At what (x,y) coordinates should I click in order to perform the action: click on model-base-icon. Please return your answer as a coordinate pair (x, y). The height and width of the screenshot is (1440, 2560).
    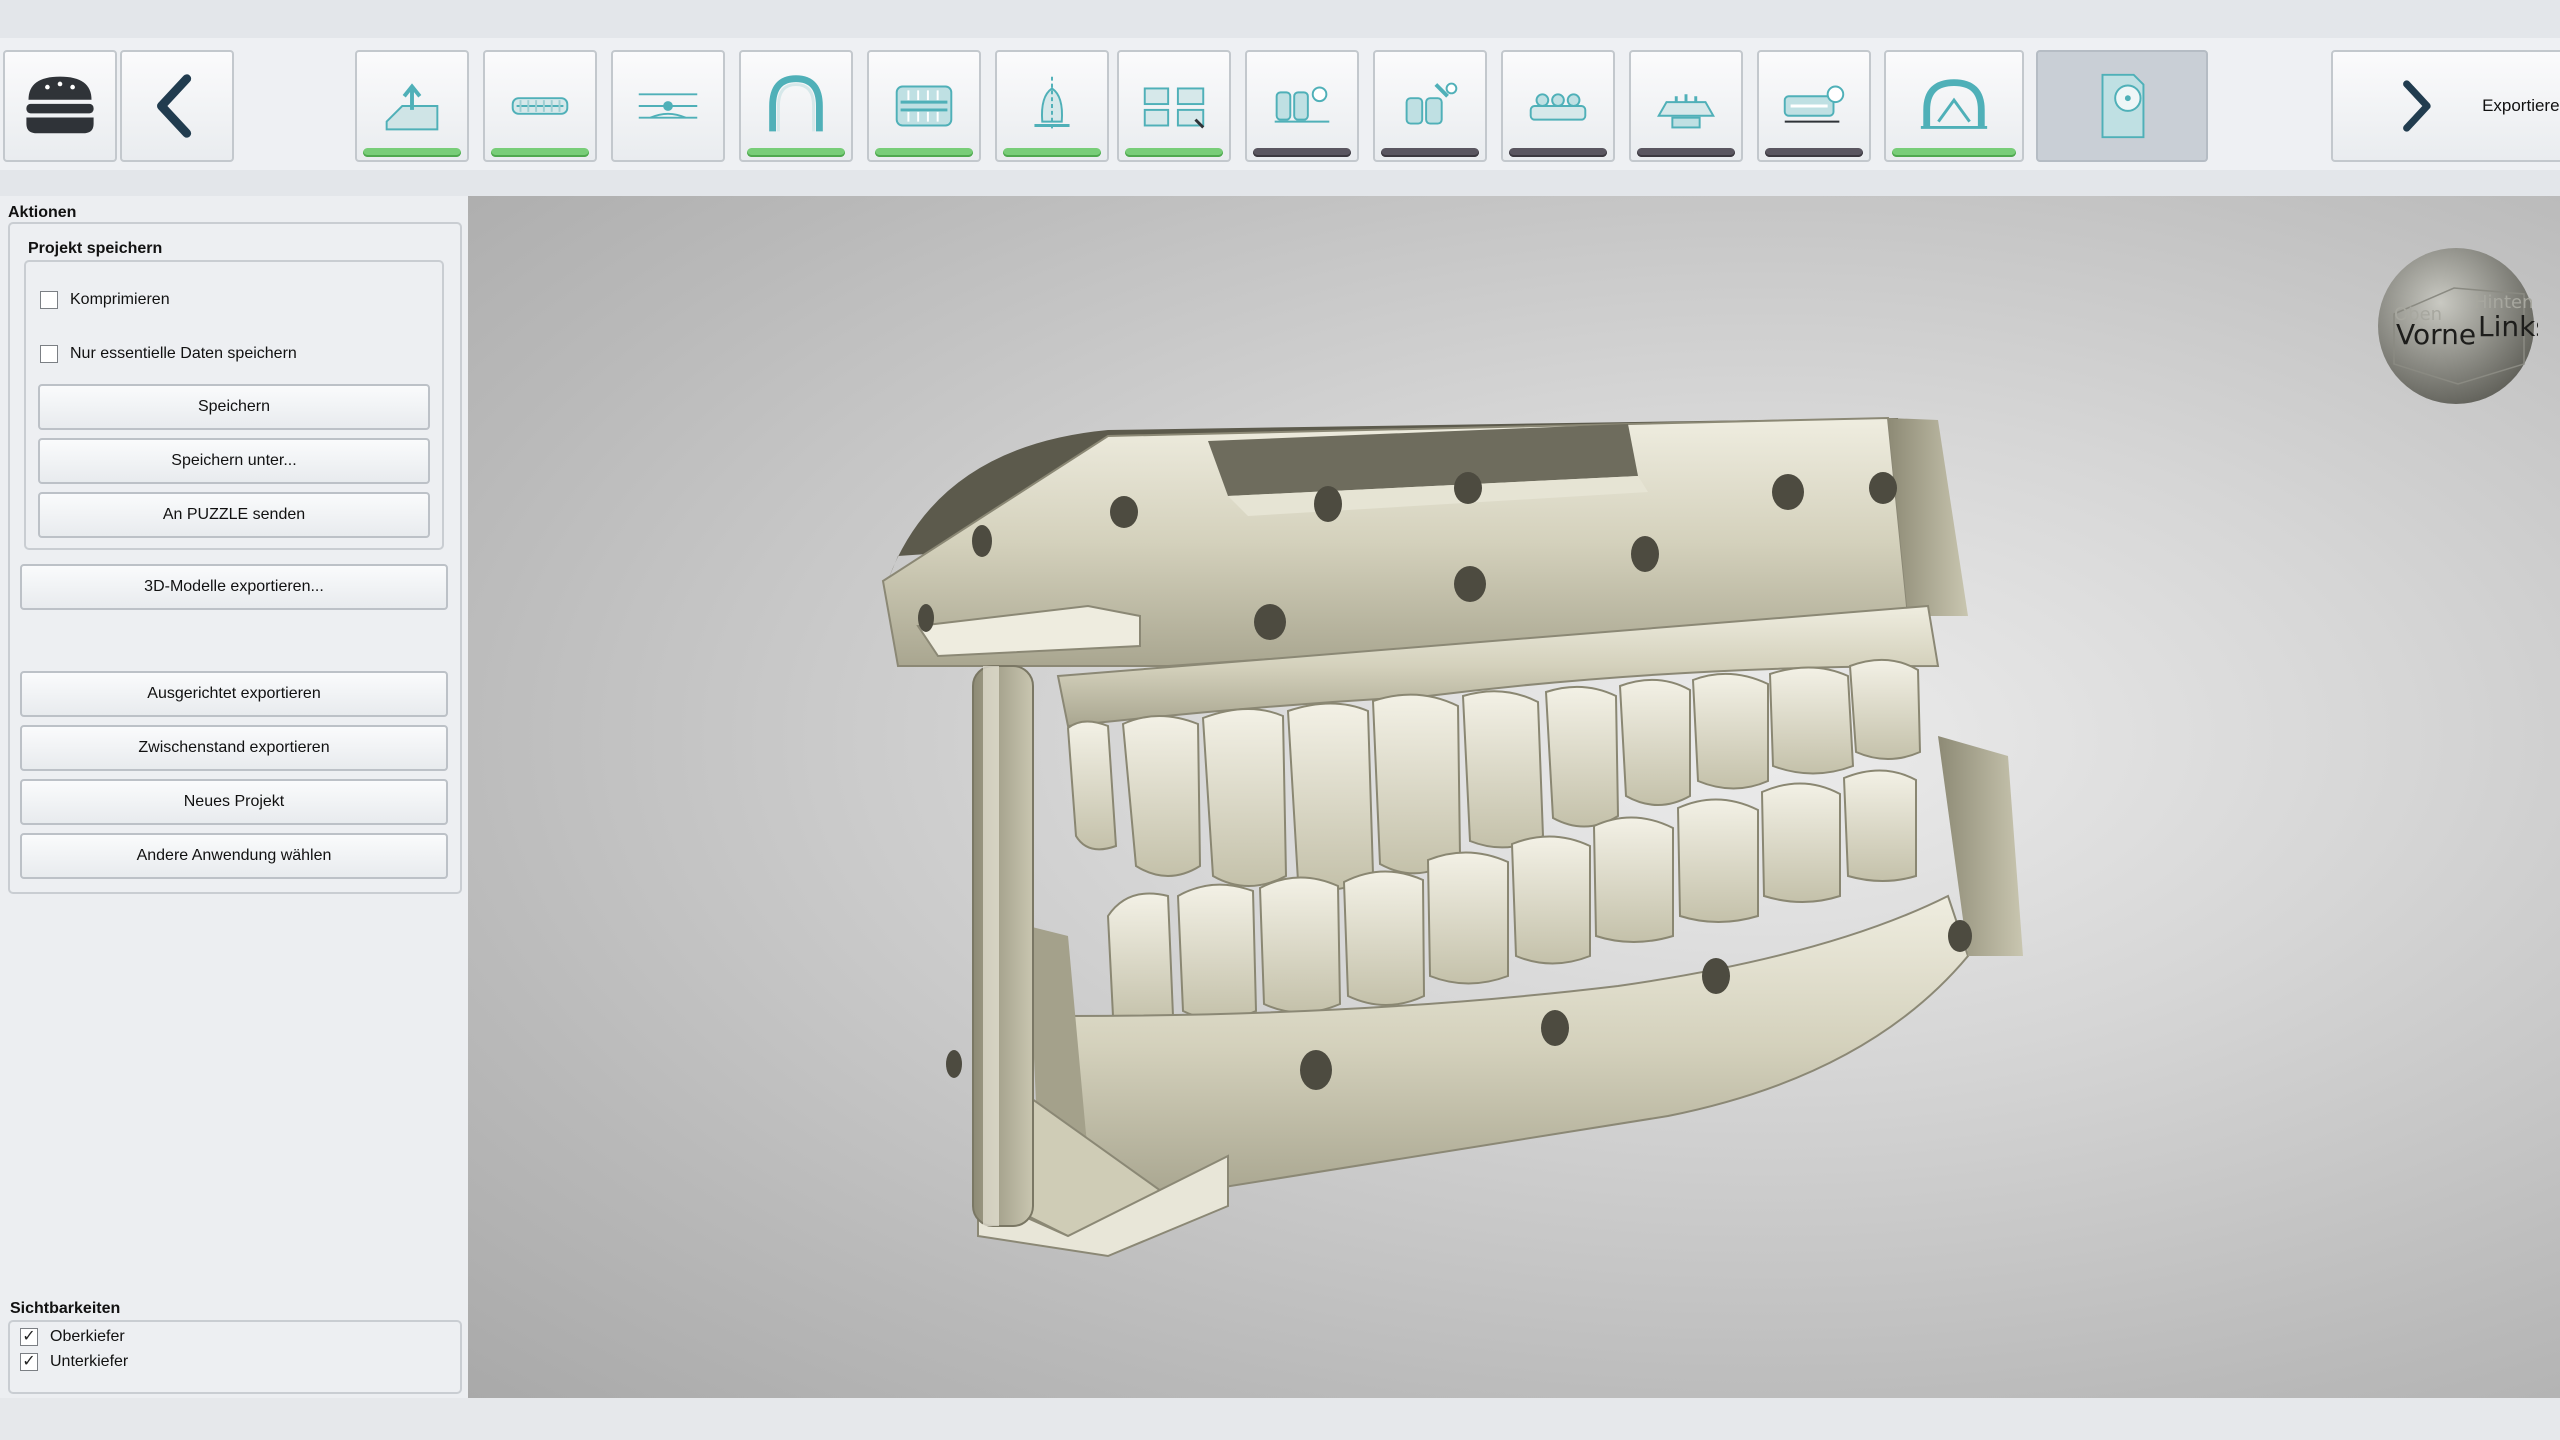
    Looking at the image, I should click on (1954, 104).